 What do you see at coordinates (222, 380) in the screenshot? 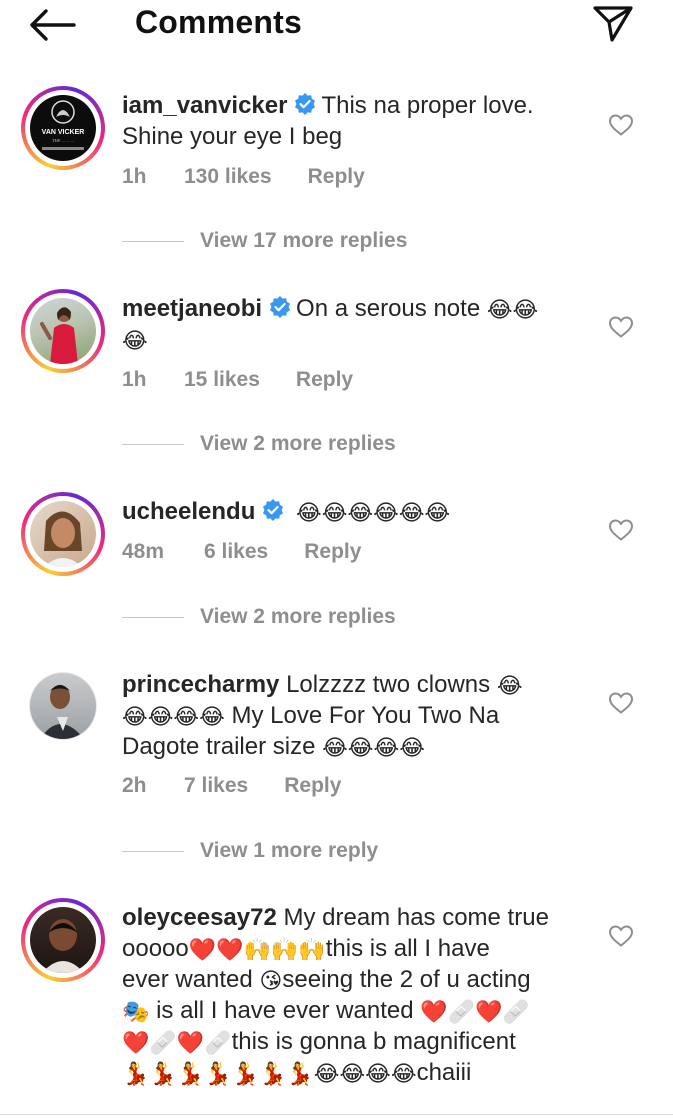
I see `comment-likes: 15 likes` at bounding box center [222, 380].